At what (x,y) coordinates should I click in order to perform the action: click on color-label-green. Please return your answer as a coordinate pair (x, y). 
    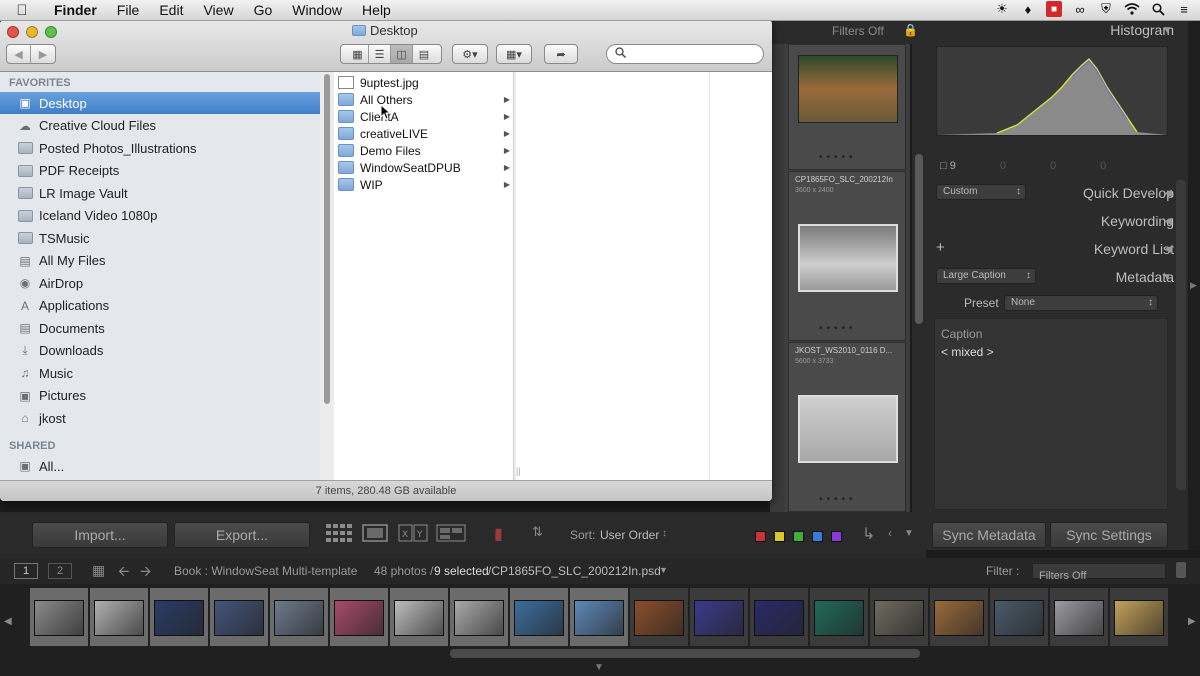
    Looking at the image, I should click on (798, 536).